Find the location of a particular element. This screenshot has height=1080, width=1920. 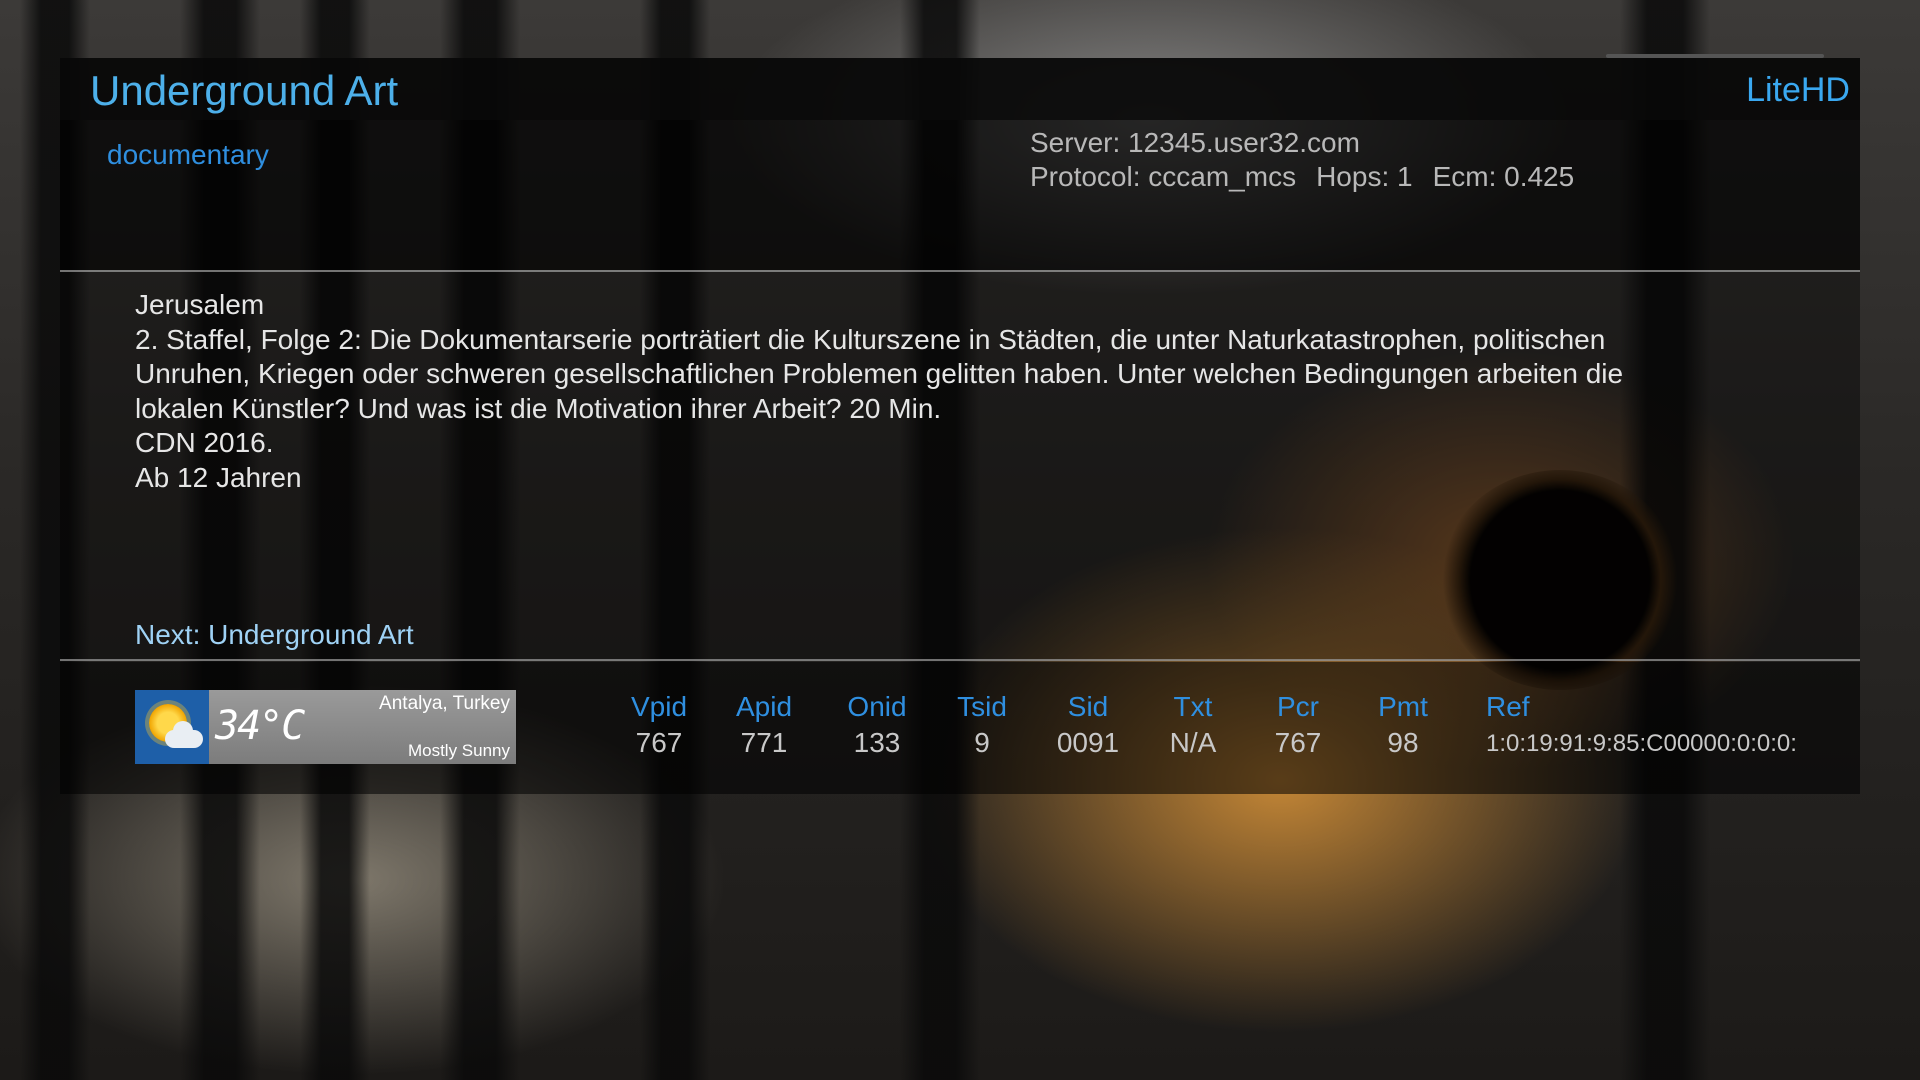

server-info: Server: 12345.user32.com is located at coordinates (1195, 142).